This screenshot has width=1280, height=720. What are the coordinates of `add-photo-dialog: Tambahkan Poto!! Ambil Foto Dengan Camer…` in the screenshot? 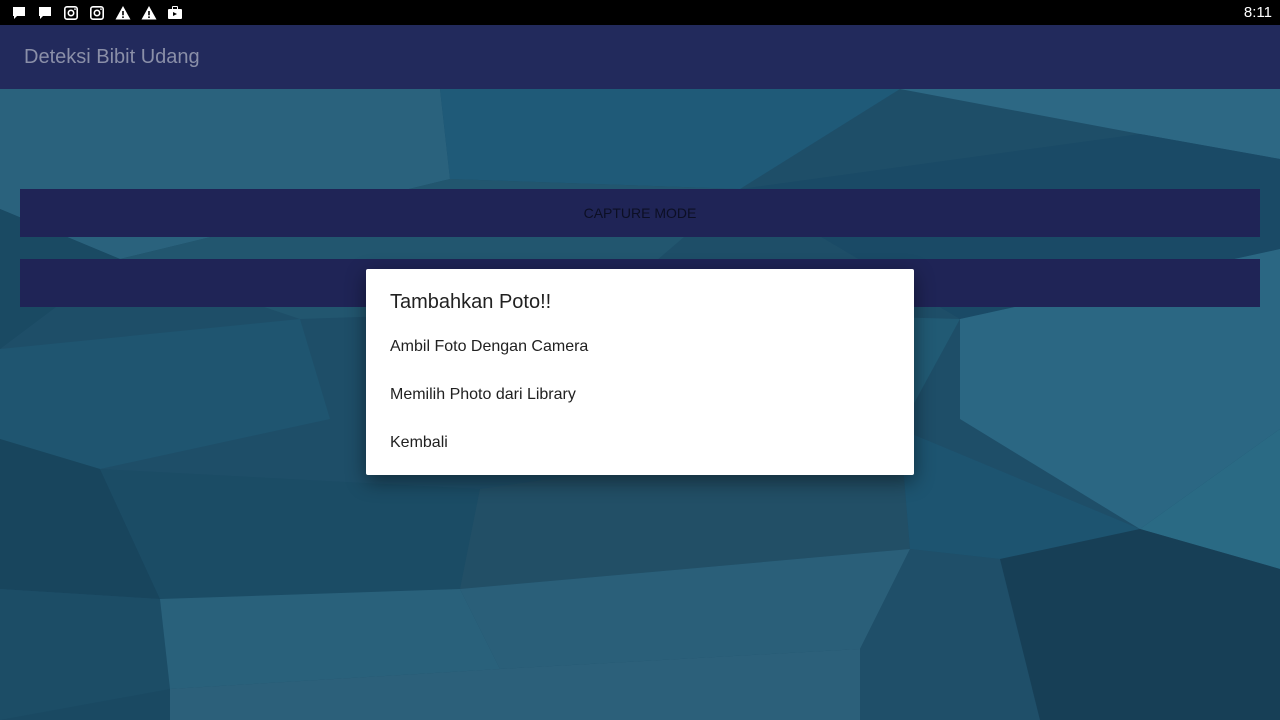 It's located at (640, 372).